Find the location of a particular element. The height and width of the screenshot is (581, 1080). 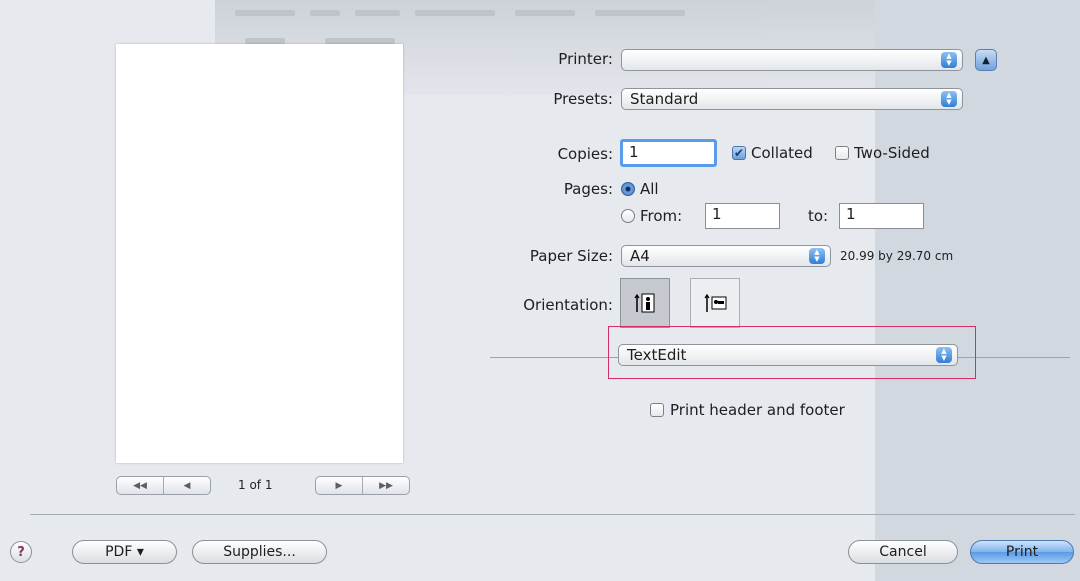

orientation-label: Orientation: is located at coordinates (568, 305).